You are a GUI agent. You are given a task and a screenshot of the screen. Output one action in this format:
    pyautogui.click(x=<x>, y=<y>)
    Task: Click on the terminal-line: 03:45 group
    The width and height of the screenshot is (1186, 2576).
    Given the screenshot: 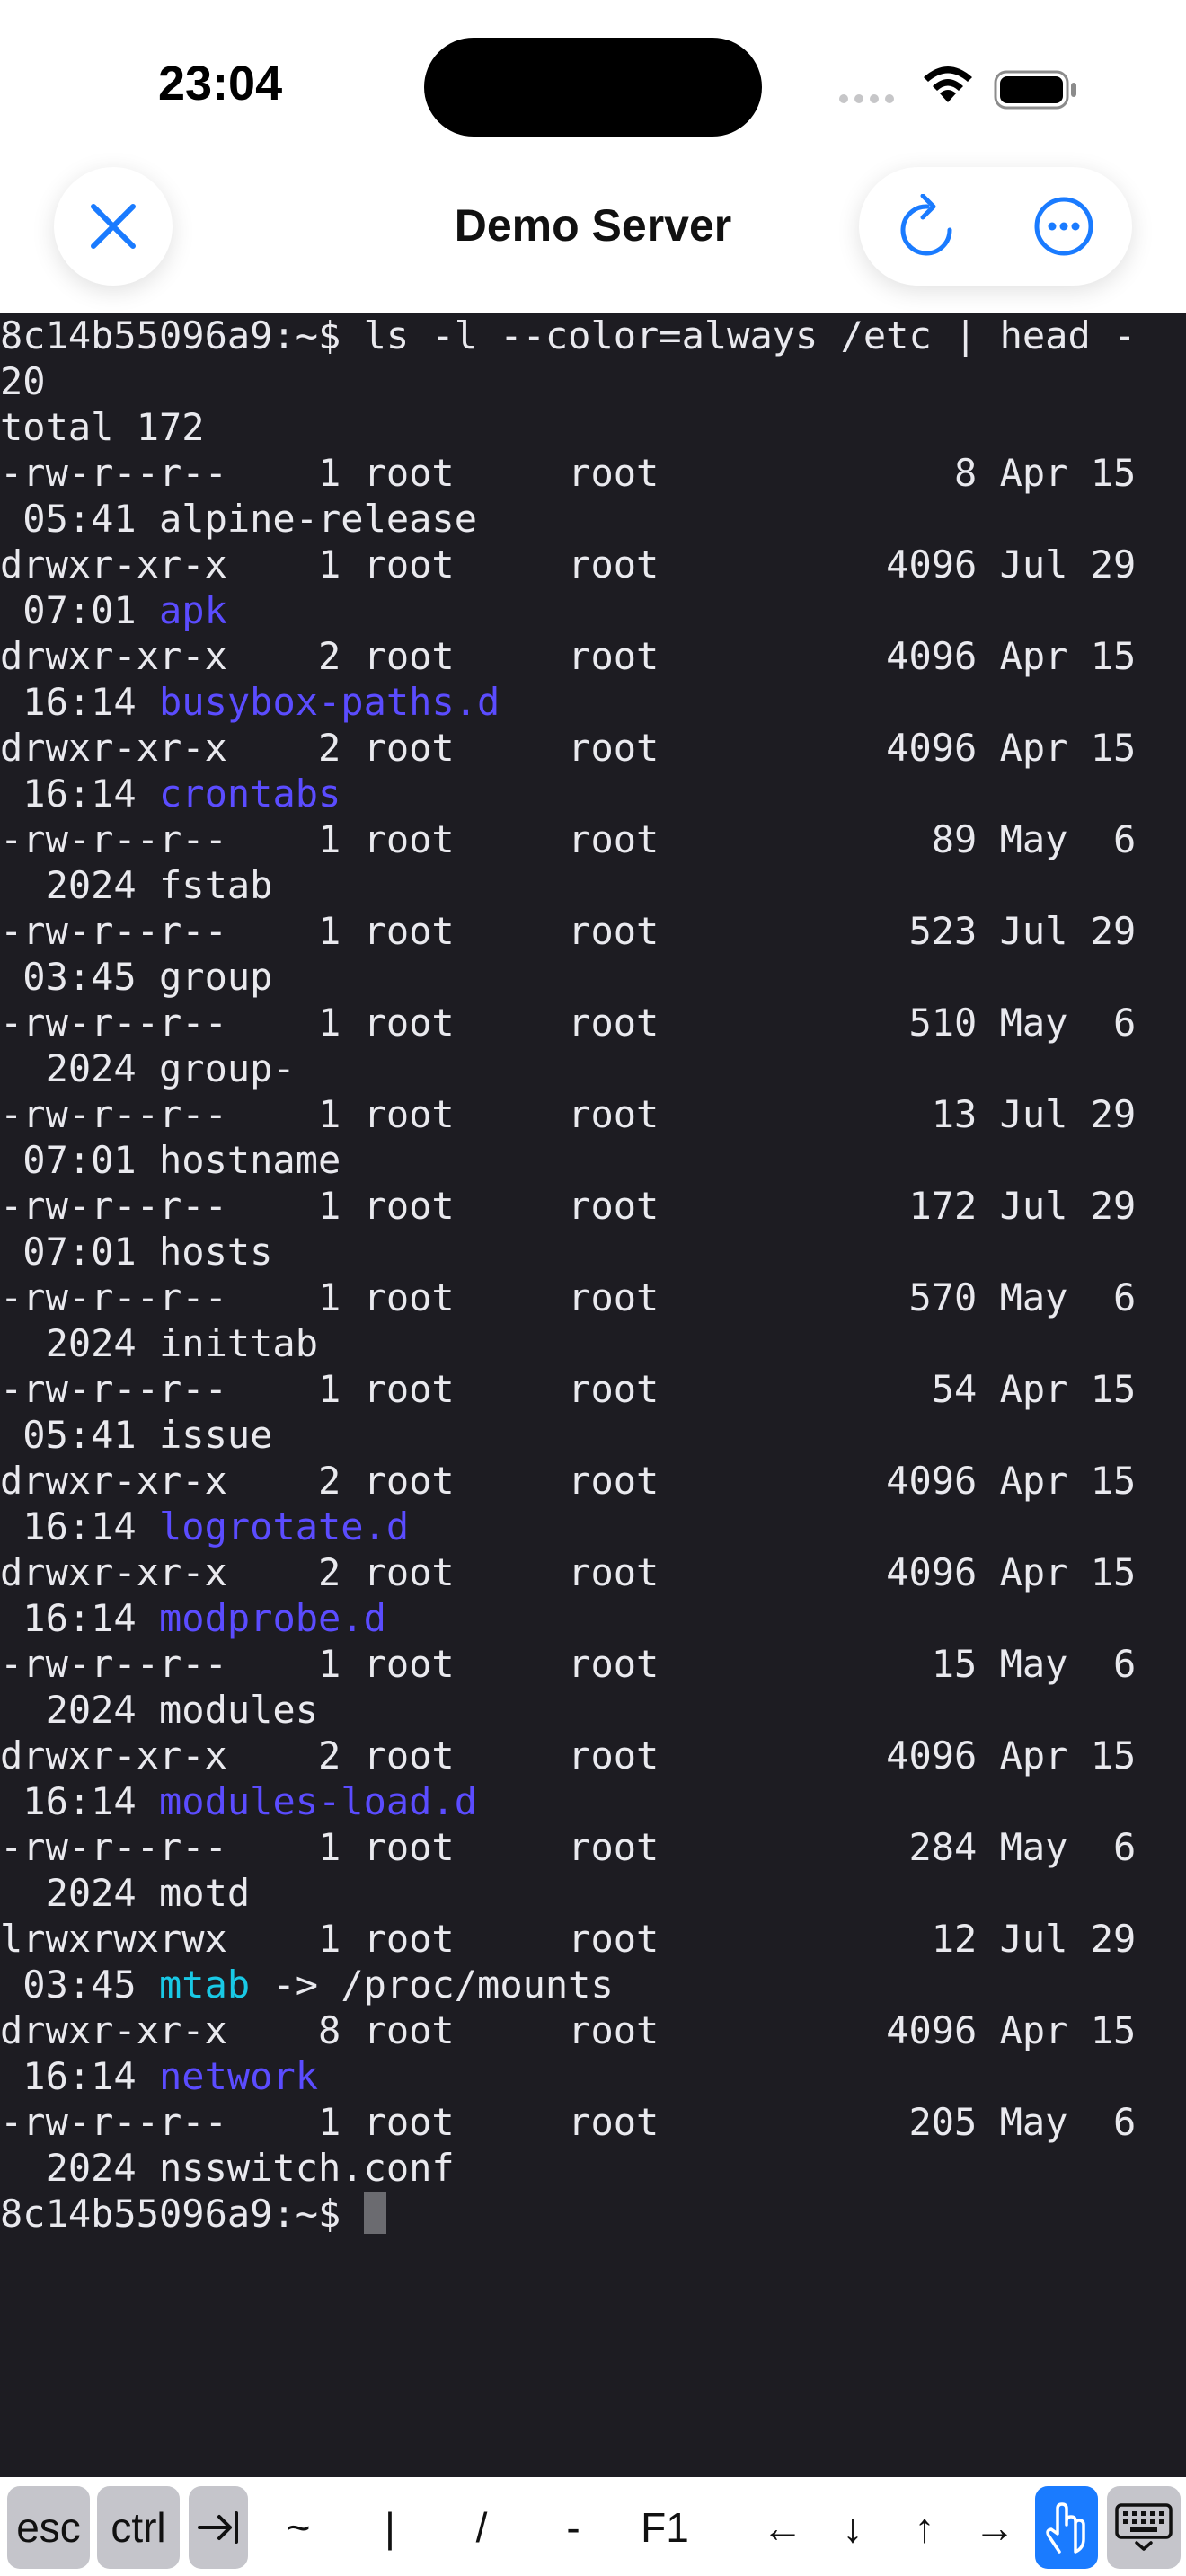 What is the action you would take?
    pyautogui.click(x=593, y=977)
    